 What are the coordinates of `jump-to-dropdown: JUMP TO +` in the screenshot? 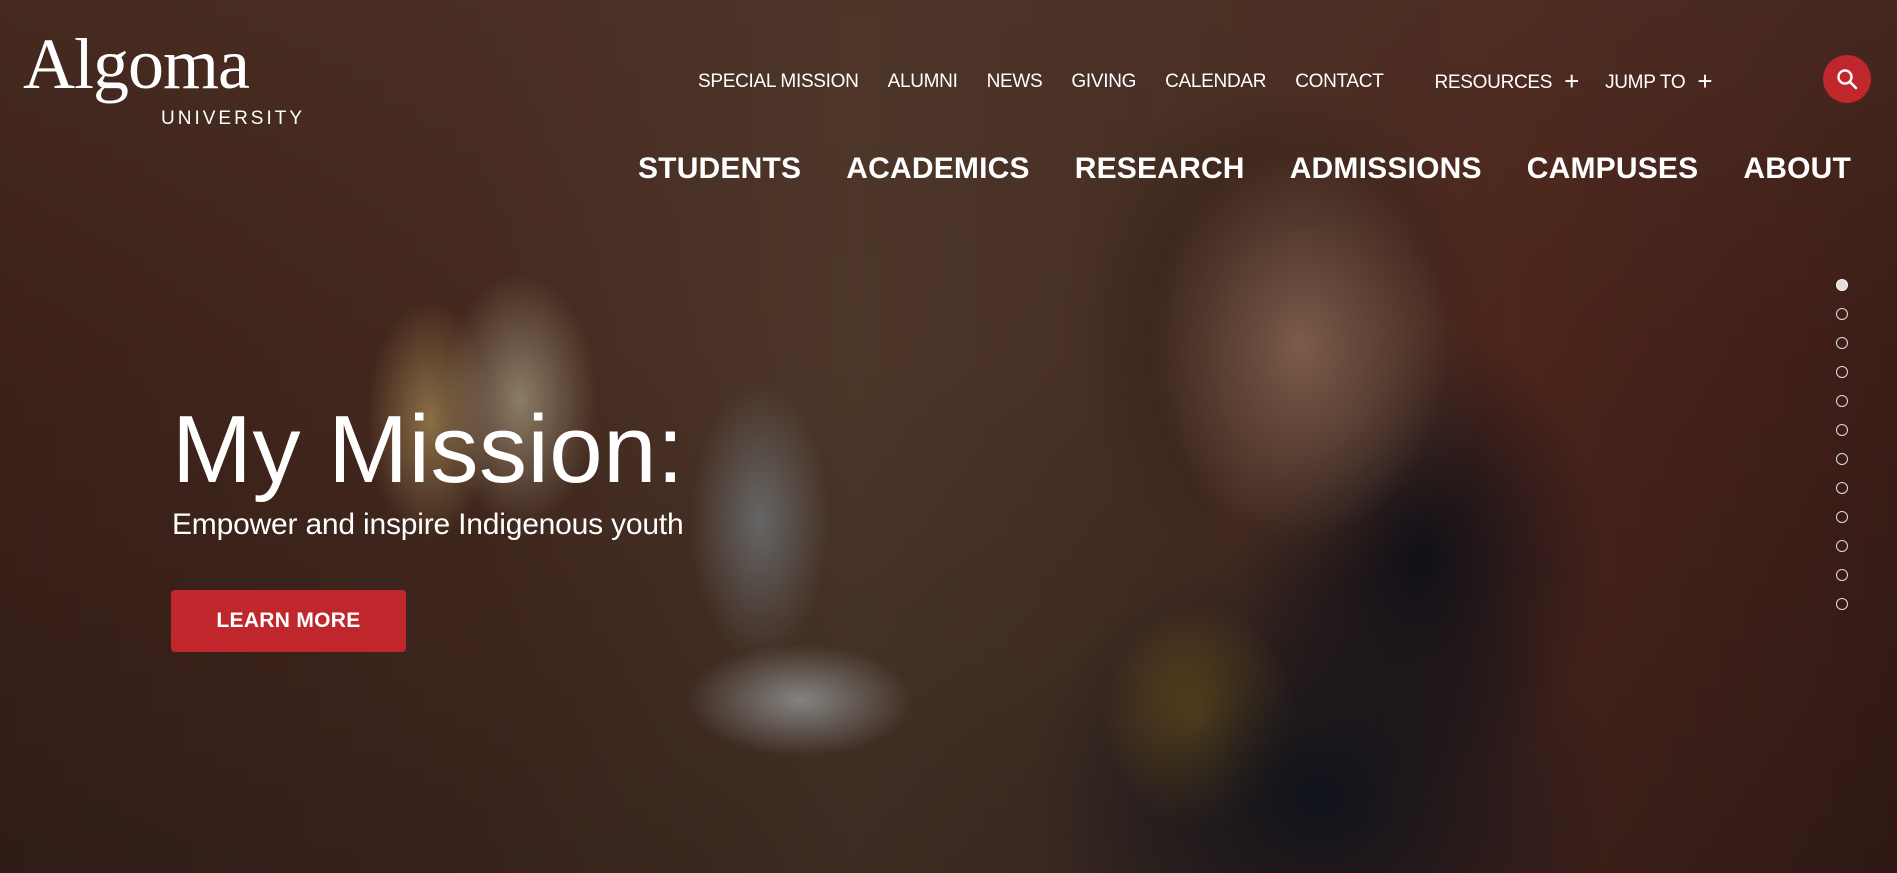 It's located at (1658, 81).